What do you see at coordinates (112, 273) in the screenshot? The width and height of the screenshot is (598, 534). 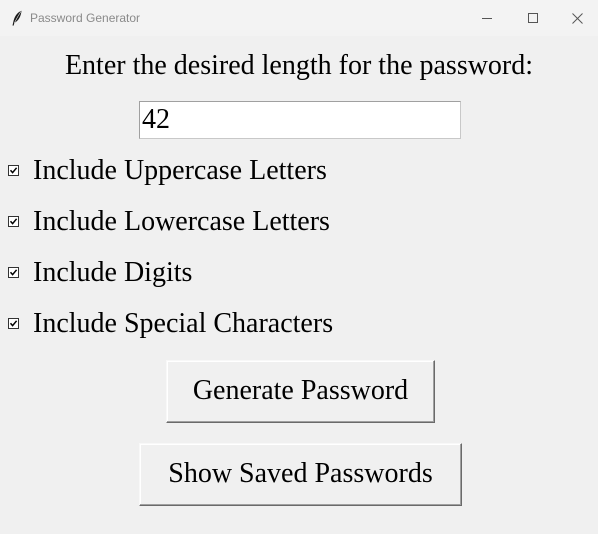 I see `digits-label: Include Digits` at bounding box center [112, 273].